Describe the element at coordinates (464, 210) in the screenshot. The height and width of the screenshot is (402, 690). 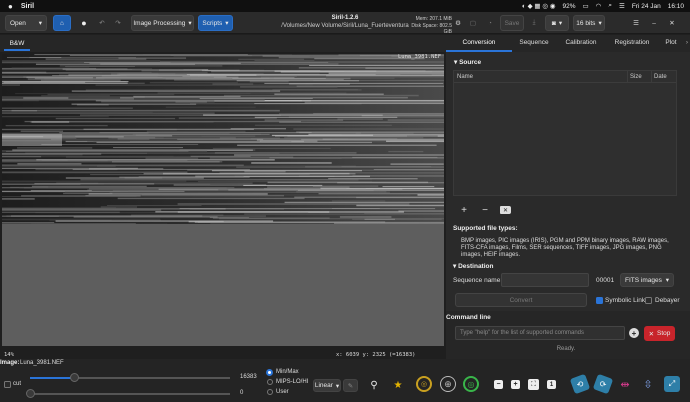
I see `add-files-icon: +` at that location.